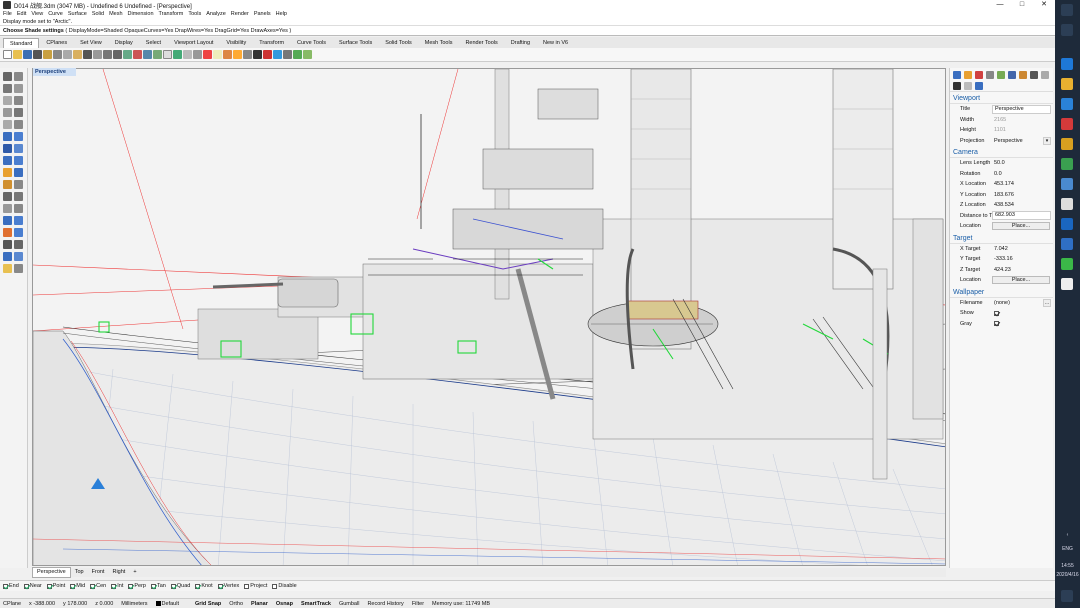 The height and width of the screenshot is (608, 1080). Describe the element at coordinates (73, 586) in the screenshot. I see `osnap-mid-checkbox` at that location.